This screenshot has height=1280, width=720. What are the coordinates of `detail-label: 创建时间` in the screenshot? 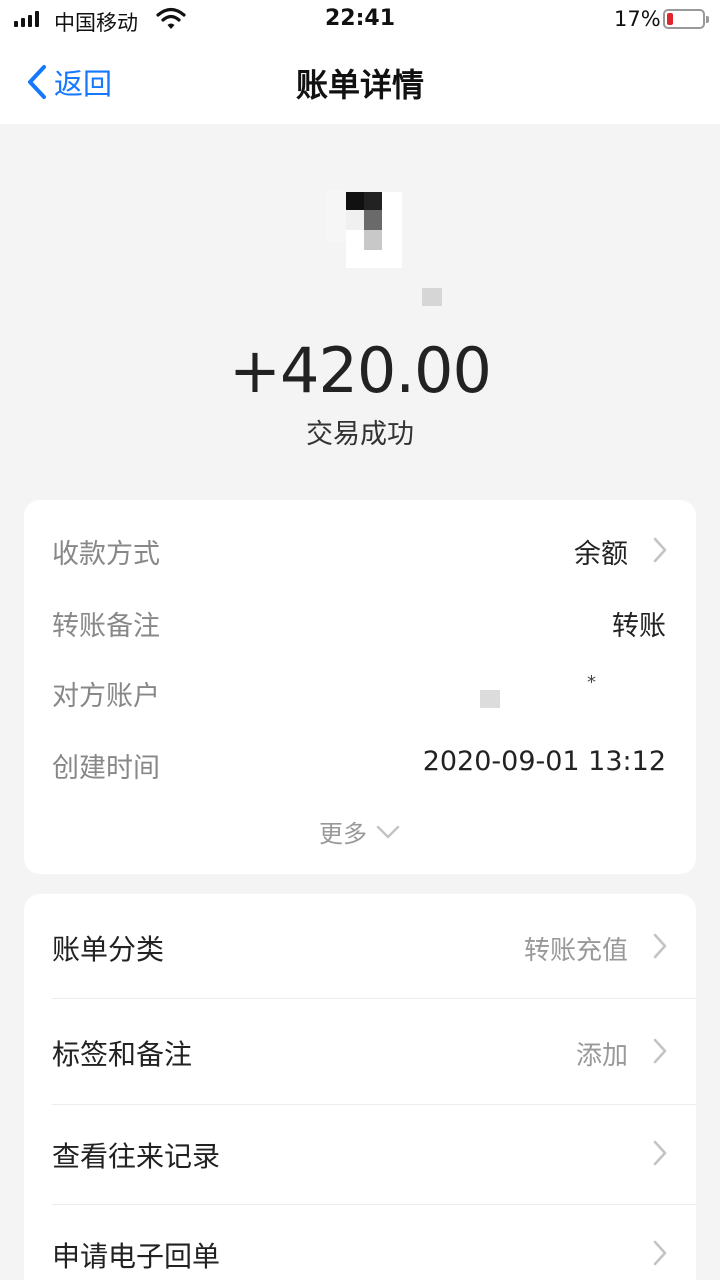 It's located at (106, 768).